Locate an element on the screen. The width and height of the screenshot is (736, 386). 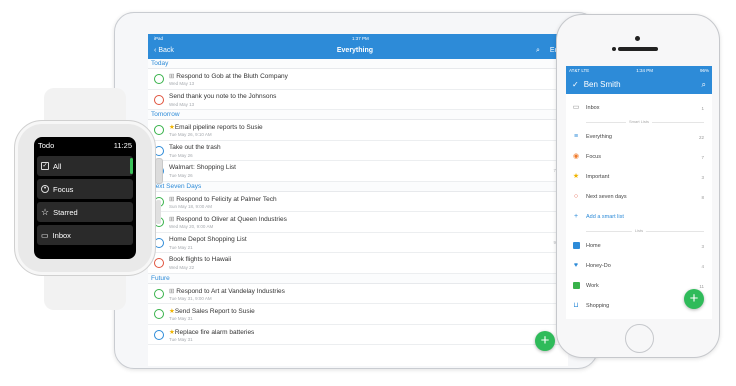
briefcase-icon is located at coordinates (576, 286).